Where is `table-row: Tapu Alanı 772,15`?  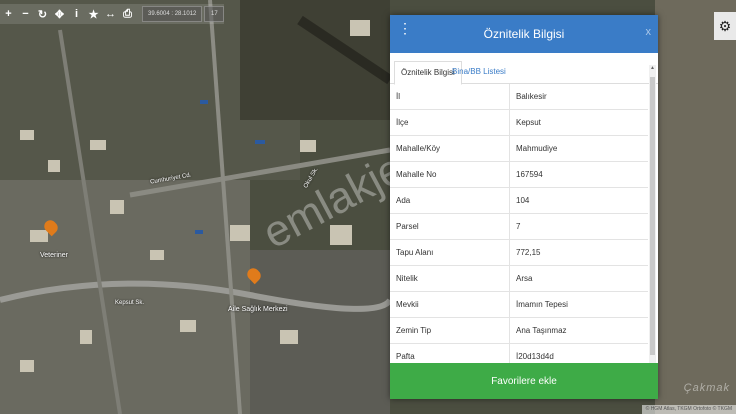 table-row: Tapu Alanı 772,15 is located at coordinates (519, 252).